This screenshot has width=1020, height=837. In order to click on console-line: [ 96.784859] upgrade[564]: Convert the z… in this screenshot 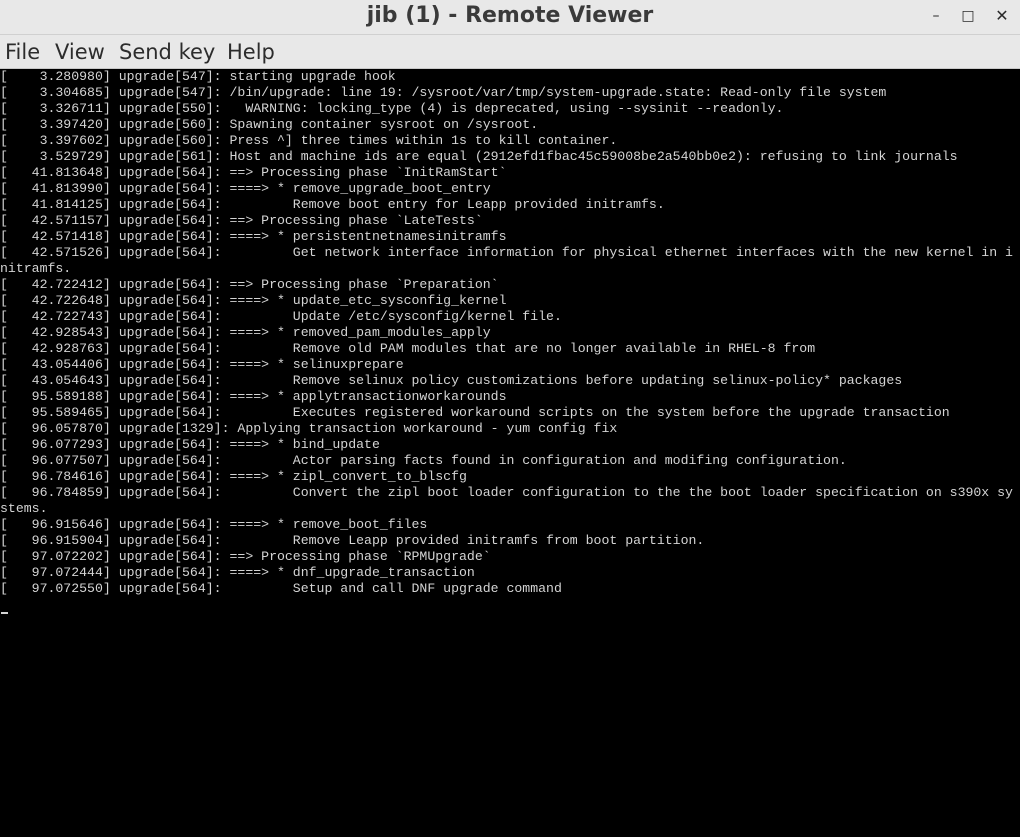, I will do `click(506, 492)`.